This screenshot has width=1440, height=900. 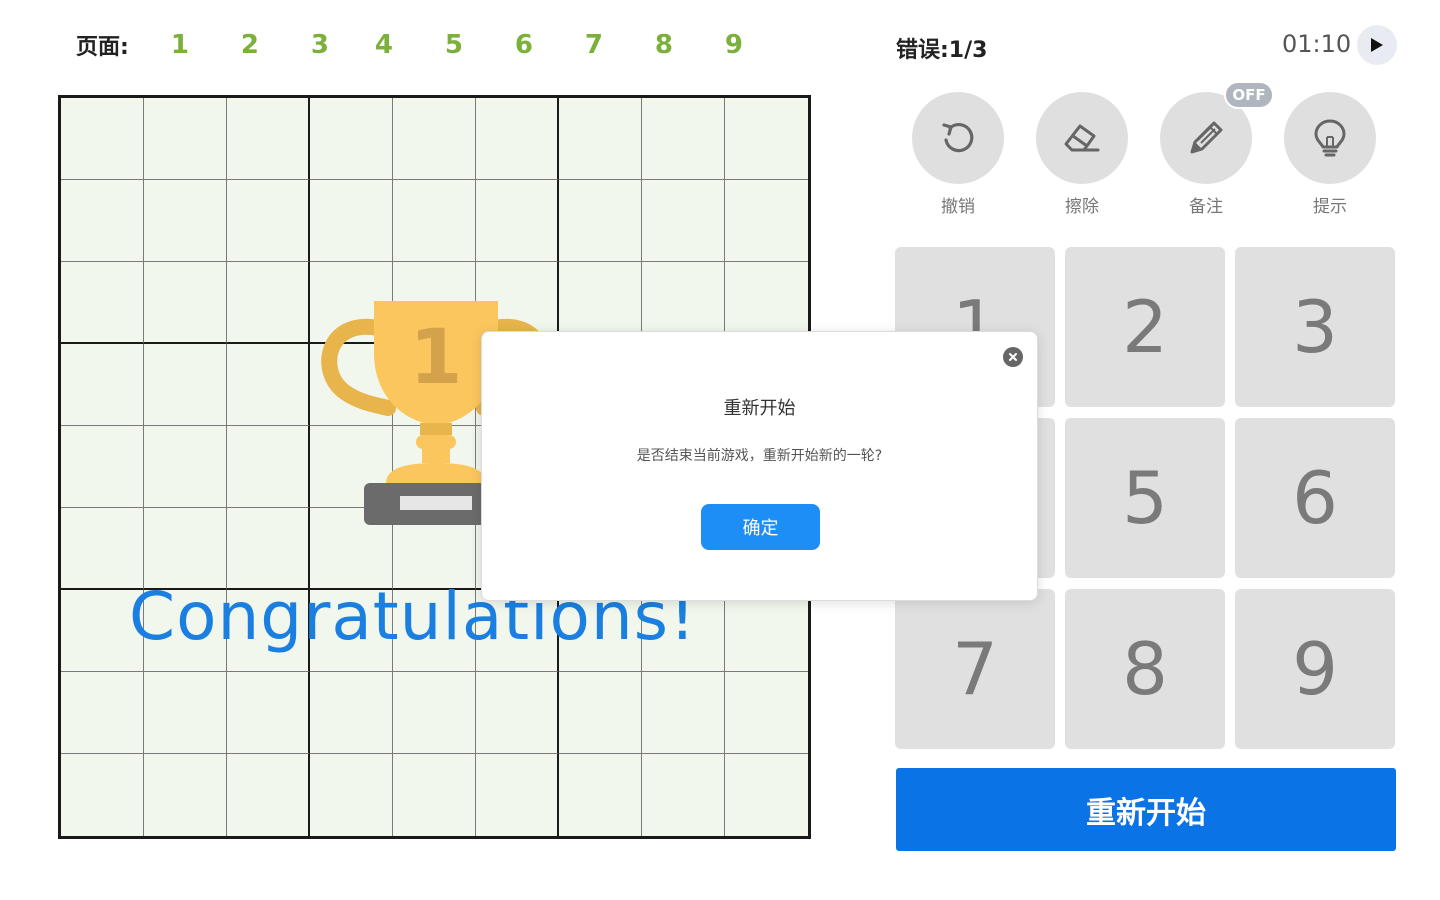 I want to click on play-button, so click(x=1377, y=45).